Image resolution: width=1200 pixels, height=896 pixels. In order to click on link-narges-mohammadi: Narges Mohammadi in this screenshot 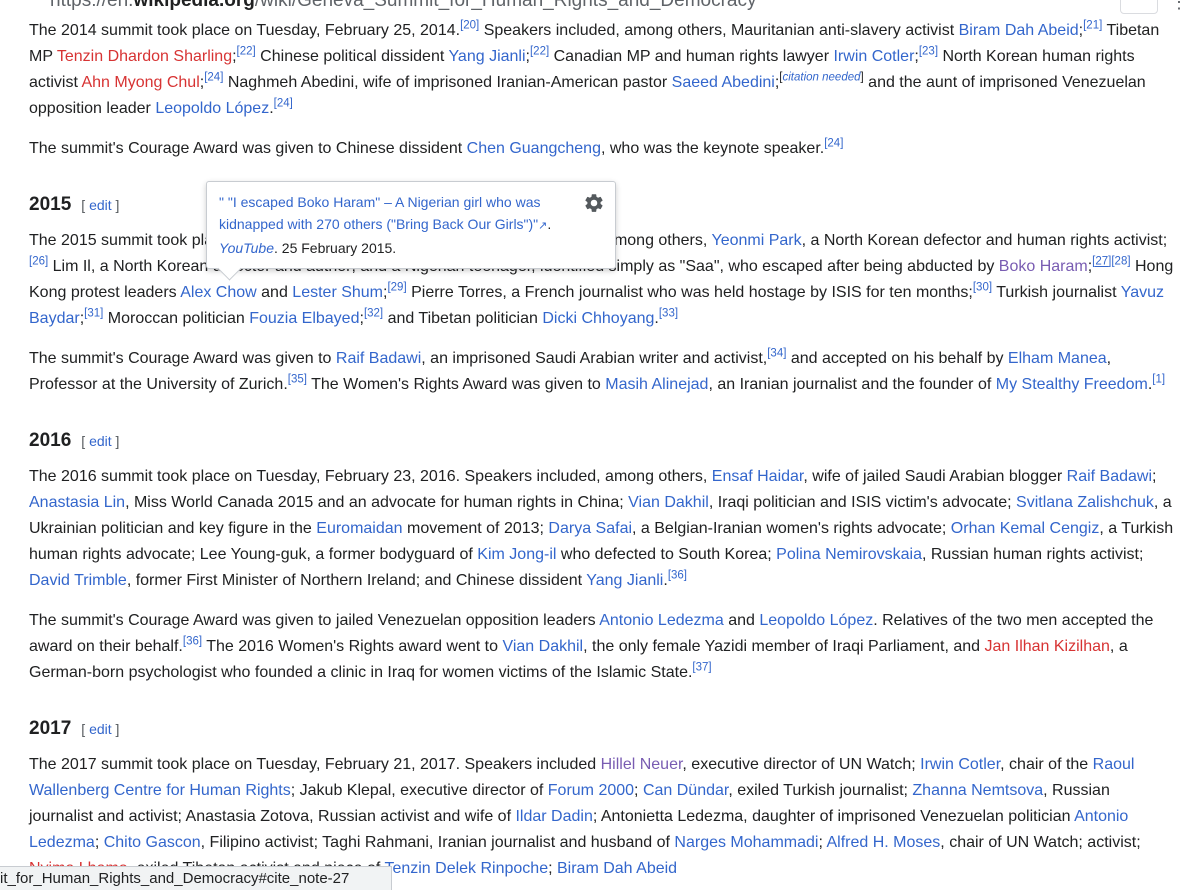, I will do `click(746, 842)`.